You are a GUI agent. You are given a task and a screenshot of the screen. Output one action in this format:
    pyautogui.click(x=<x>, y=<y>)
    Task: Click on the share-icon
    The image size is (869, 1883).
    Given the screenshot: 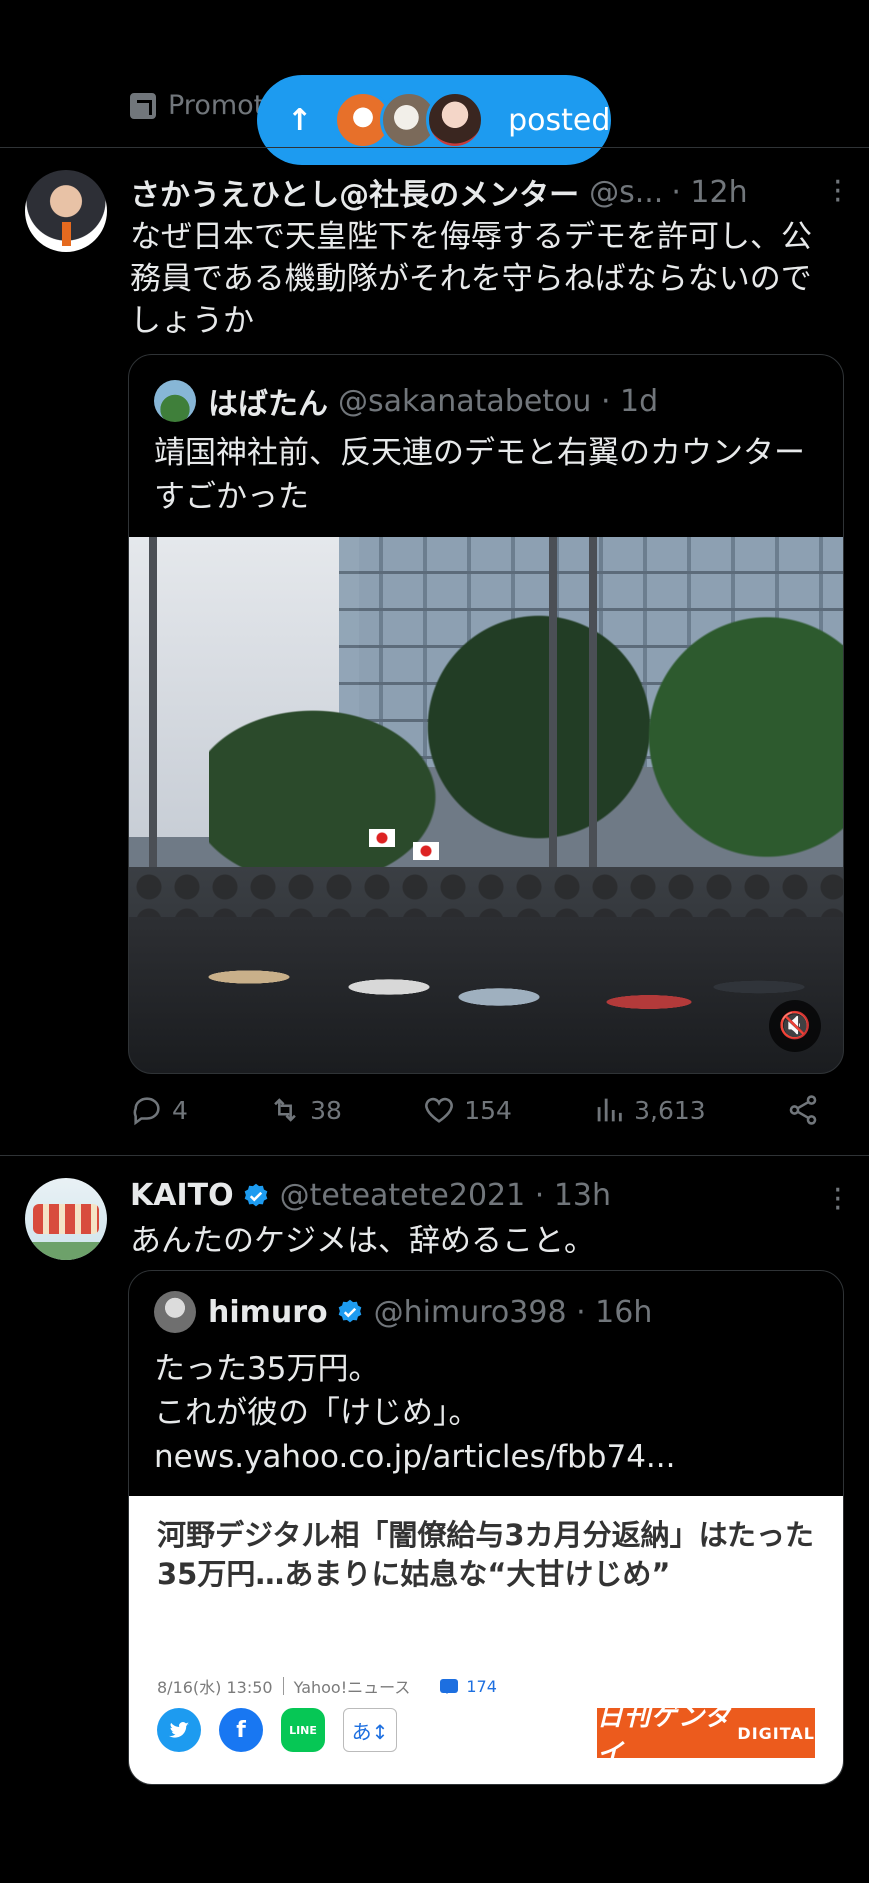 What is the action you would take?
    pyautogui.click(x=803, y=1110)
    